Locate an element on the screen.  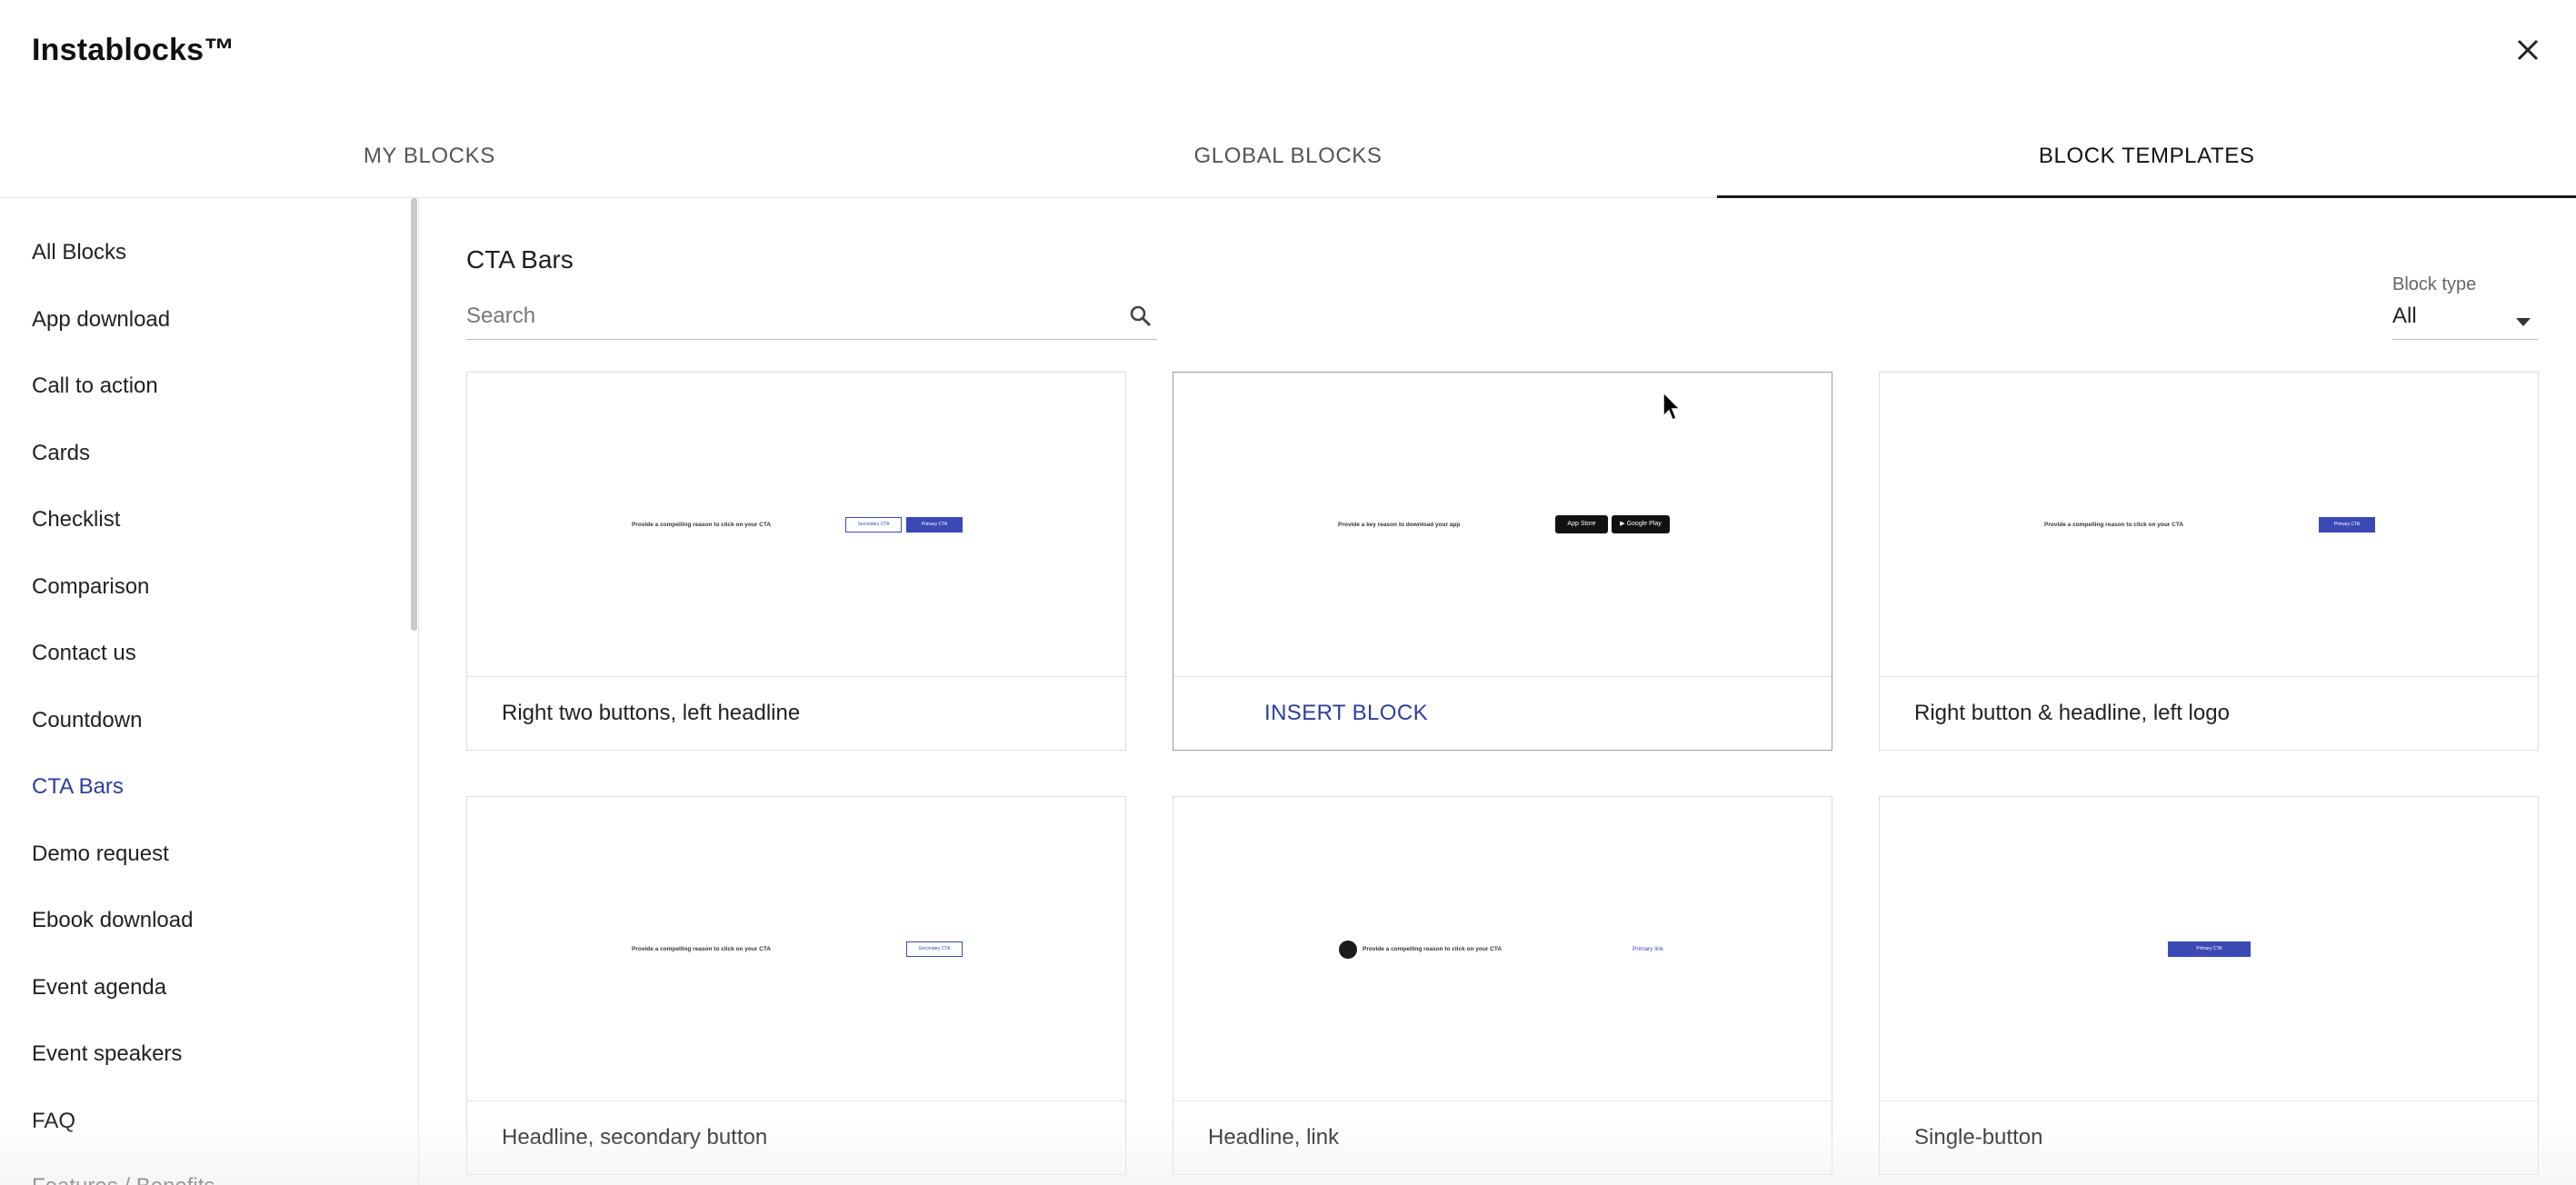
sidebar-scrollbar is located at coordinates (414, 415).